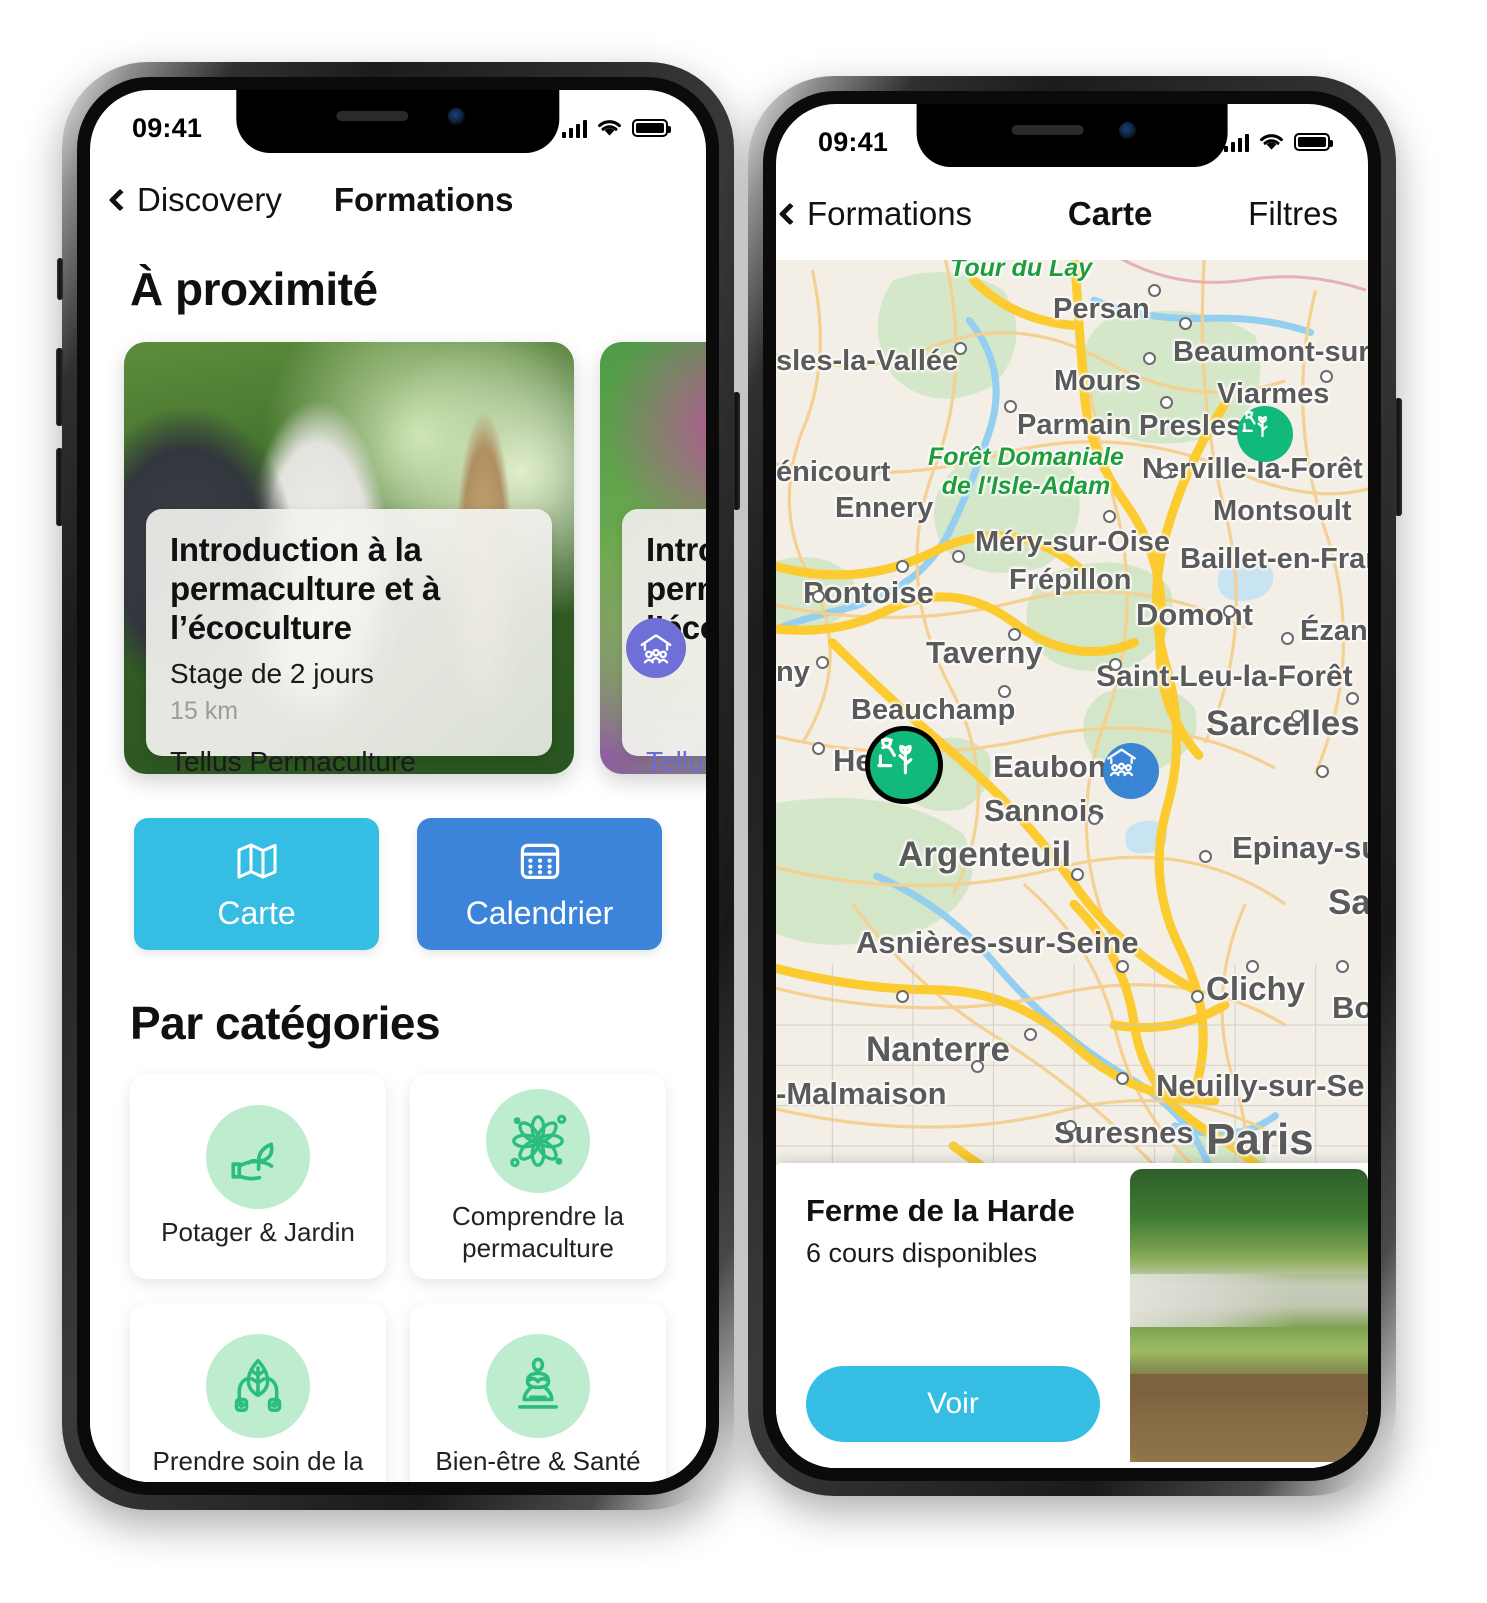 The image size is (1487, 1603). I want to click on calendrier-button-label: Calendrier, so click(539, 912).